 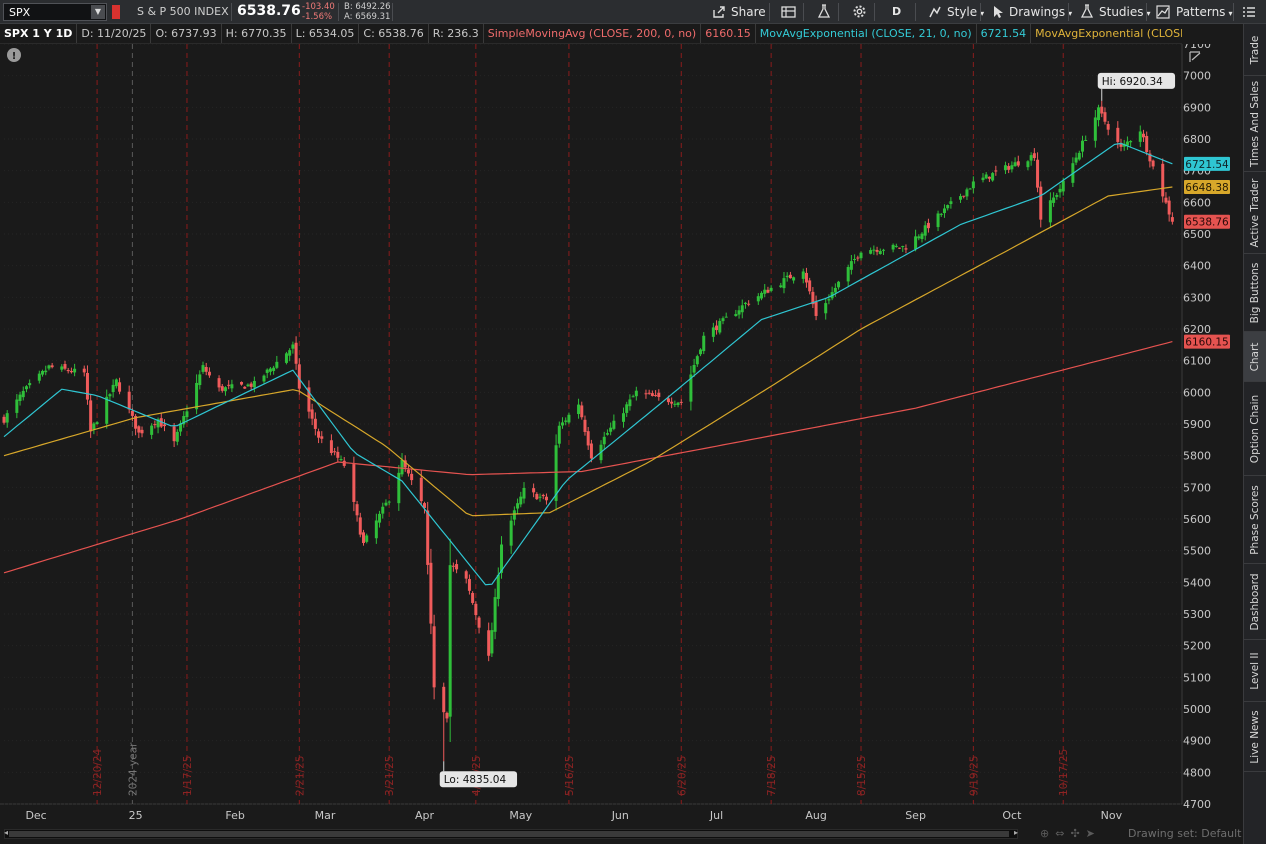 I want to click on sidebar-tab-phase-scores: Phase Scores, so click(x=1255, y=520).